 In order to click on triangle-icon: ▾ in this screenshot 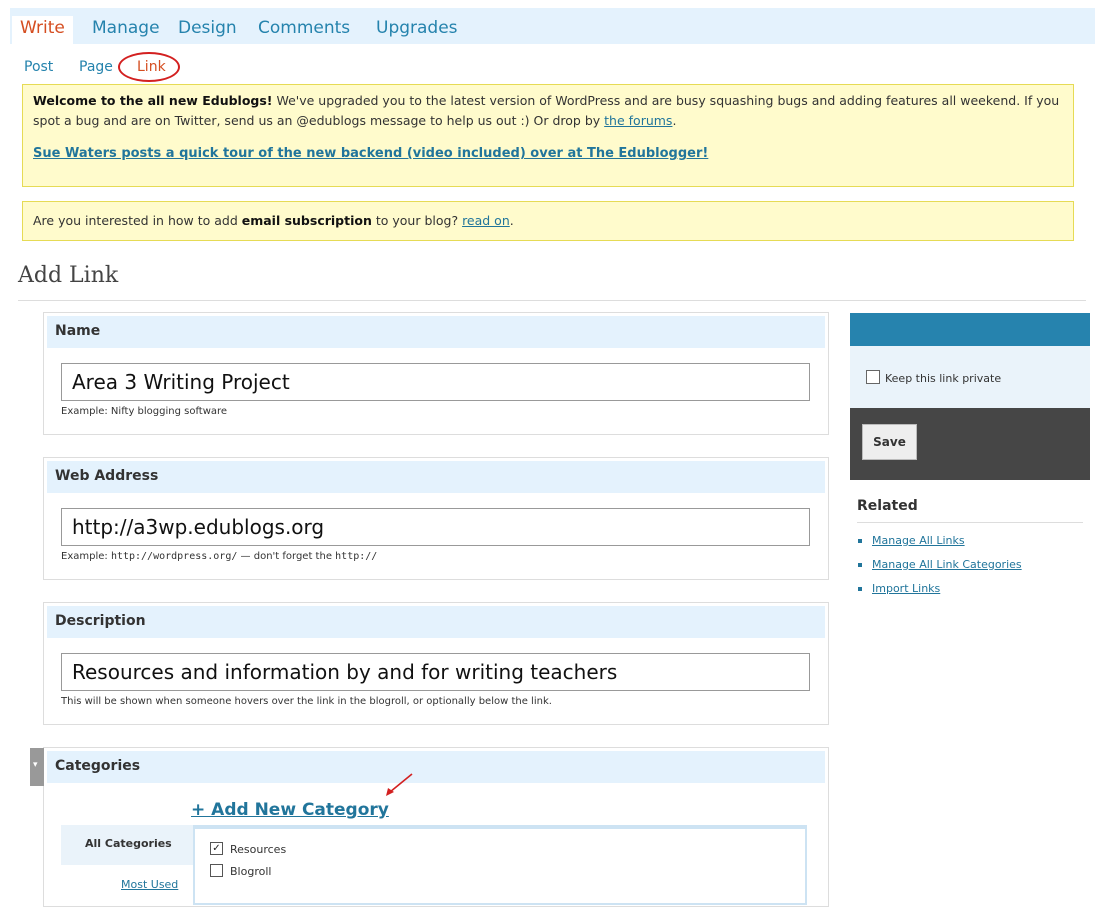, I will do `click(35, 765)`.